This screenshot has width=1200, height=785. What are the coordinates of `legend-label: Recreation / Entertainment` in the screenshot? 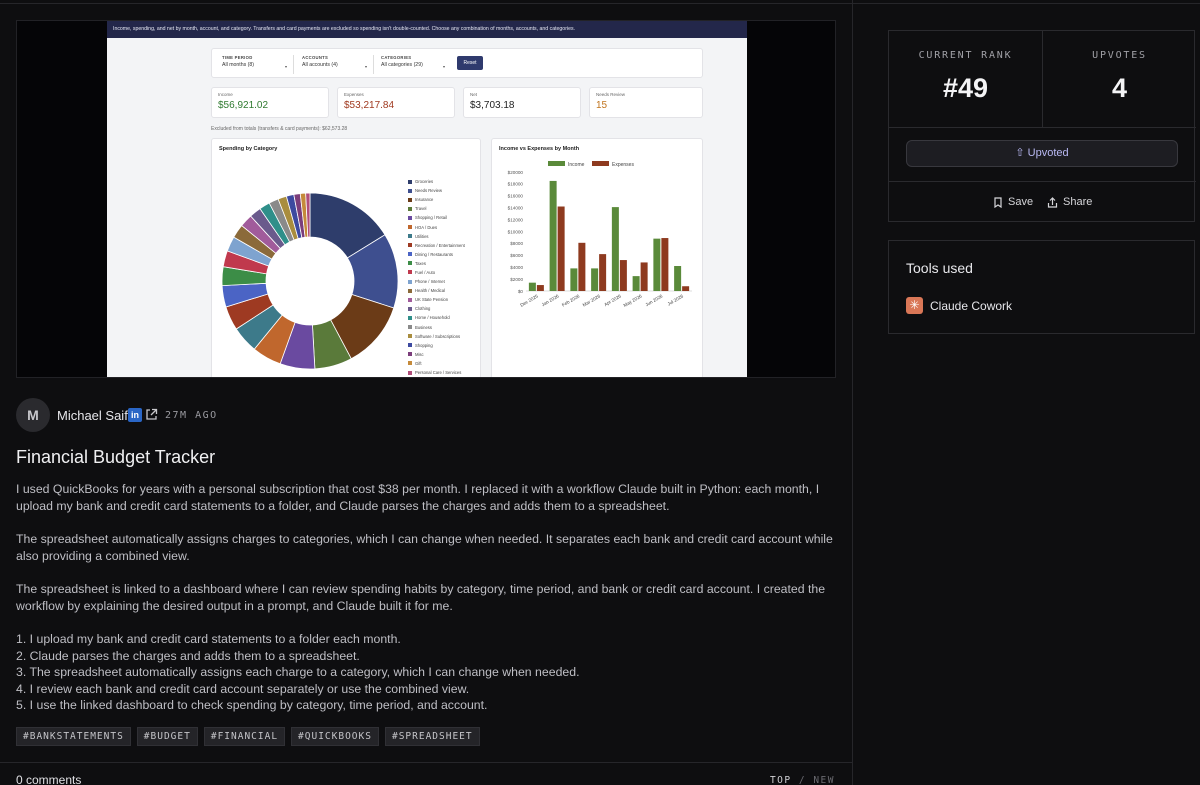 It's located at (440, 245).